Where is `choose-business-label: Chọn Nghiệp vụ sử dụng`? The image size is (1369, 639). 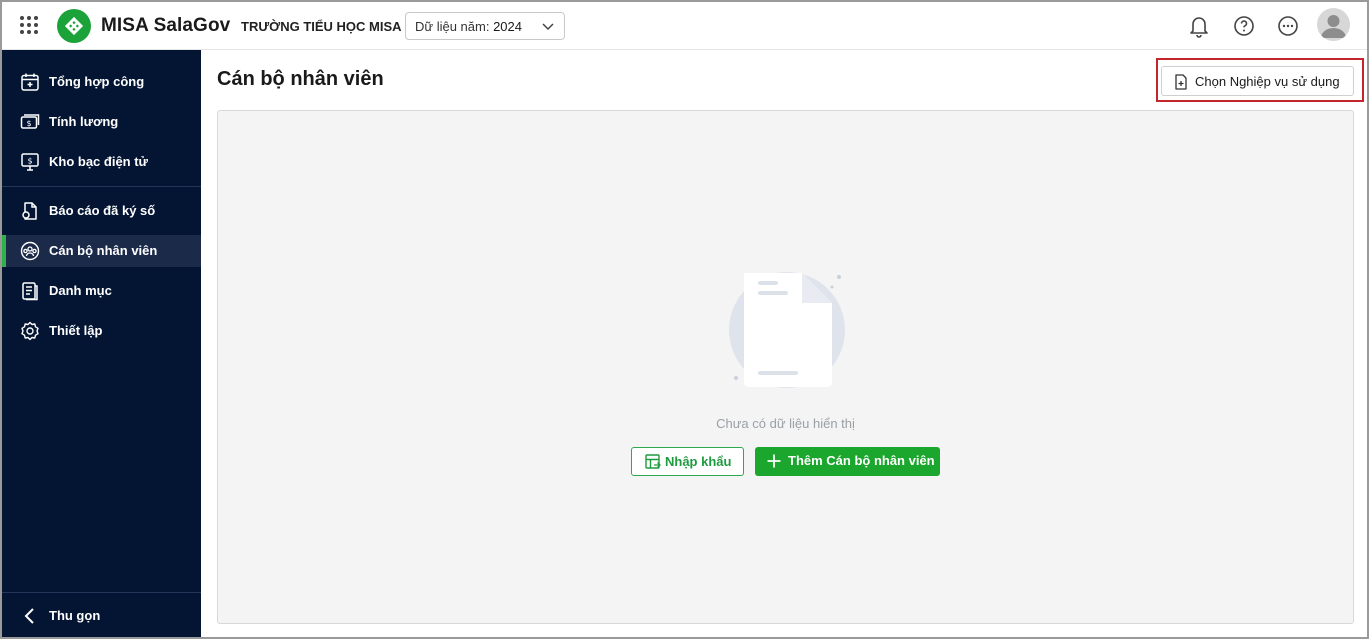 choose-business-label: Chọn Nghiệp vụ sử dụng is located at coordinates (1267, 81).